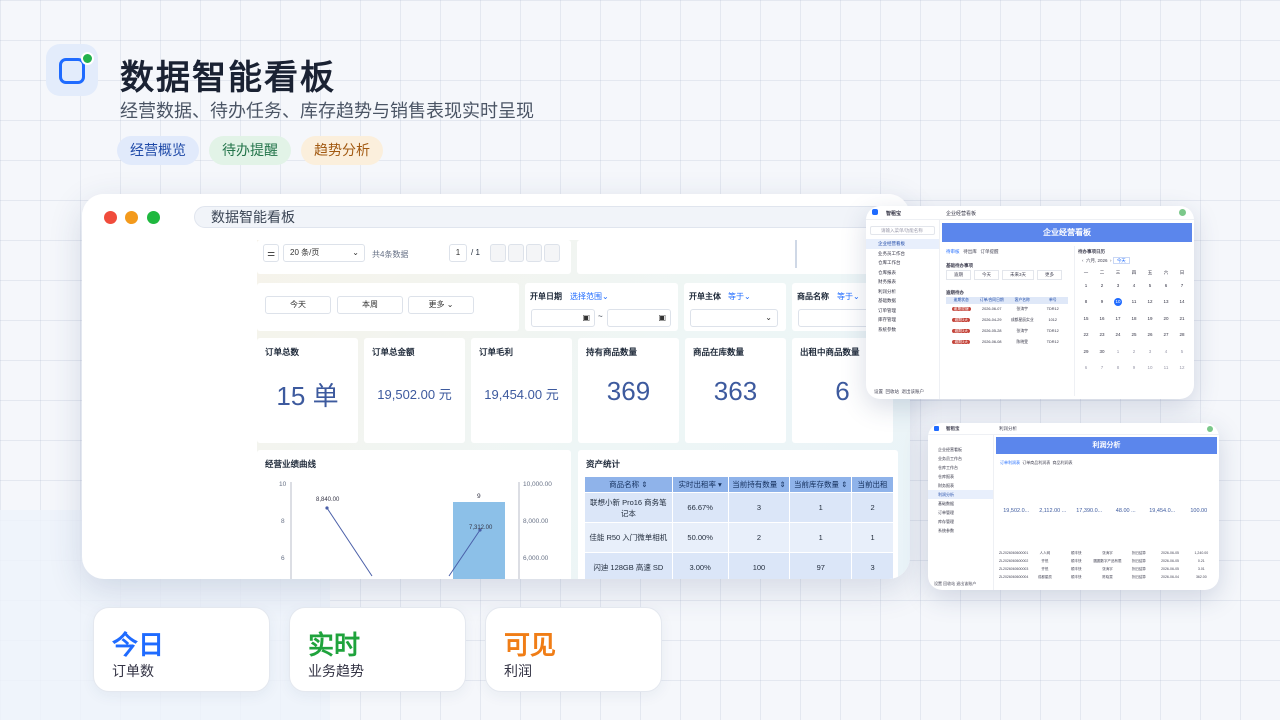  Describe the element at coordinates (1150, 302) in the screenshot. I see `calendar-day: 12` at that location.